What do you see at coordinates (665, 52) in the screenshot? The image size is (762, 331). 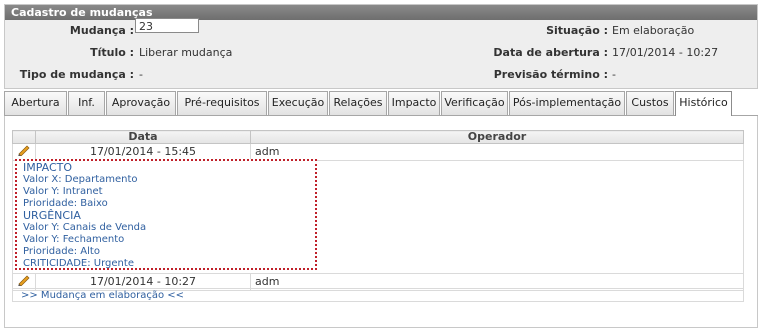 I see `abertura-value: 17/01/2014 - 10:27` at bounding box center [665, 52].